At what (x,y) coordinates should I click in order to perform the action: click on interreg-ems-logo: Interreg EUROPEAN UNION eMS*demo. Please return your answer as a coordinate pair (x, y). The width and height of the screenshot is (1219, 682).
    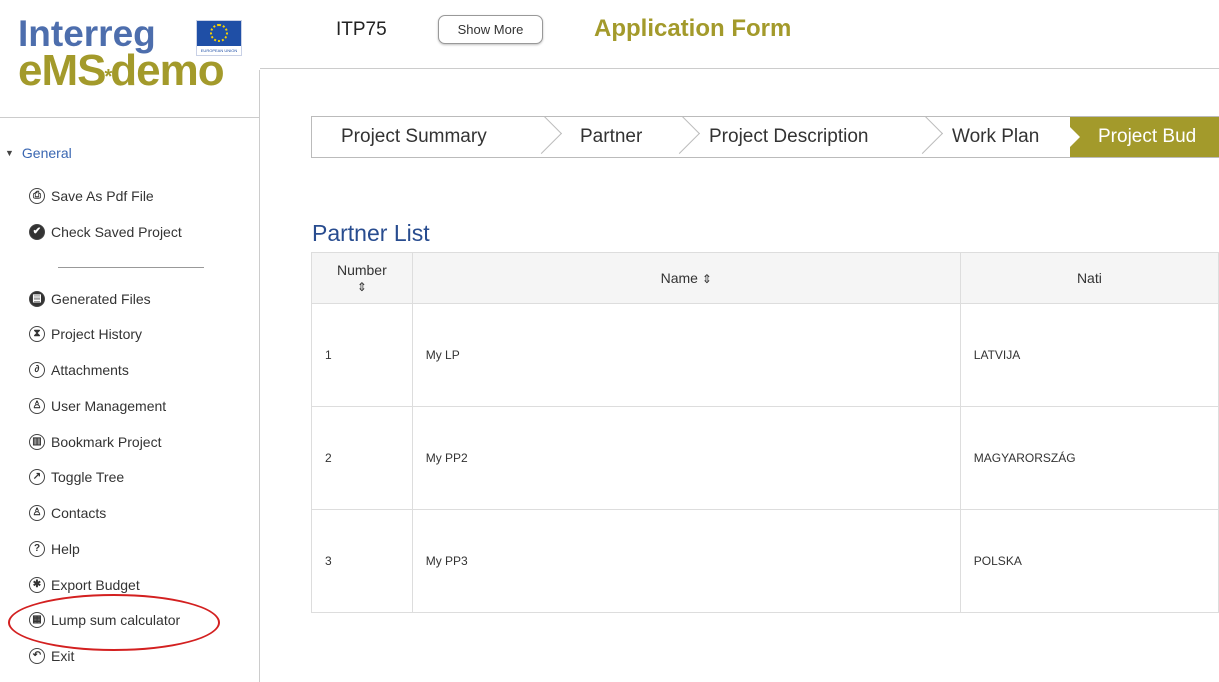
    Looking at the image, I should click on (133, 54).